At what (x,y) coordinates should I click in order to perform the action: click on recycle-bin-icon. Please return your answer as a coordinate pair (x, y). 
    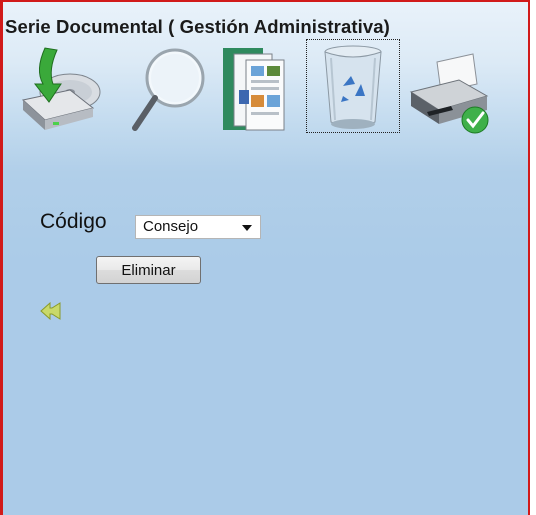
    Looking at the image, I should click on (353, 86).